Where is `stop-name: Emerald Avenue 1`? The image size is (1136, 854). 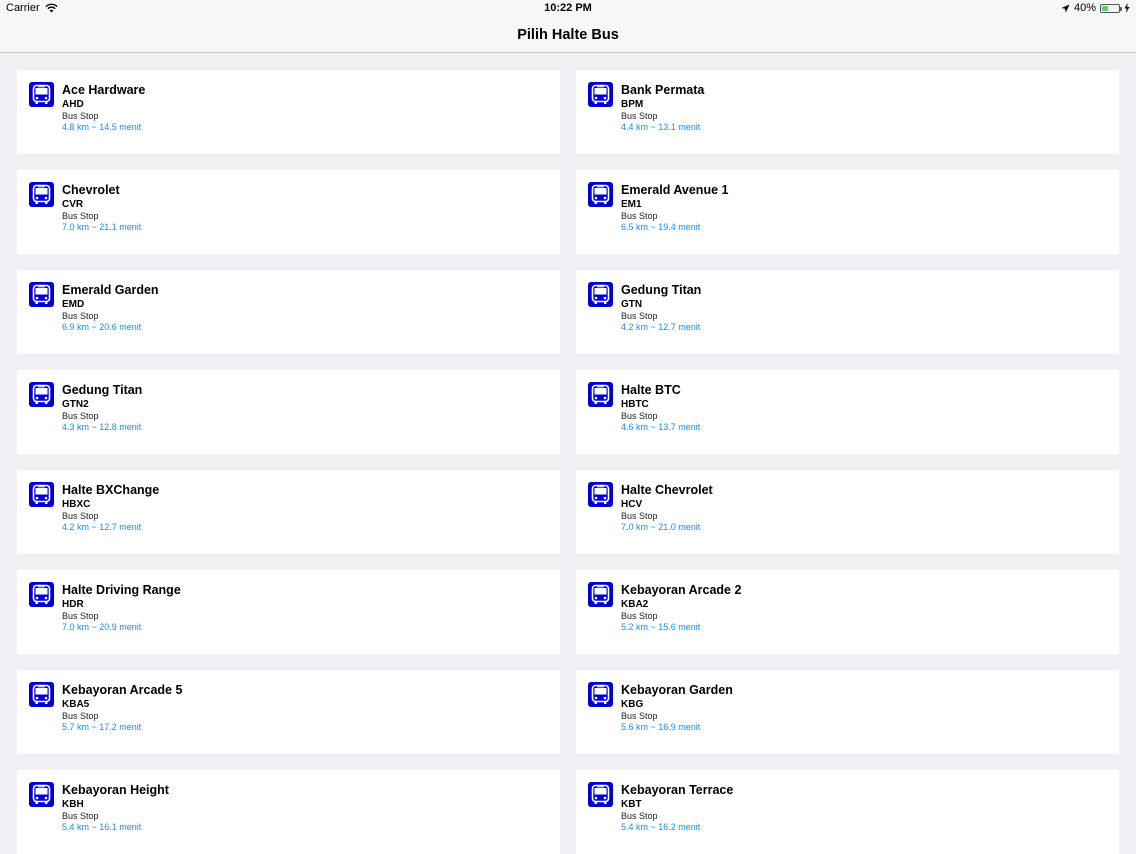 stop-name: Emerald Avenue 1 is located at coordinates (675, 190).